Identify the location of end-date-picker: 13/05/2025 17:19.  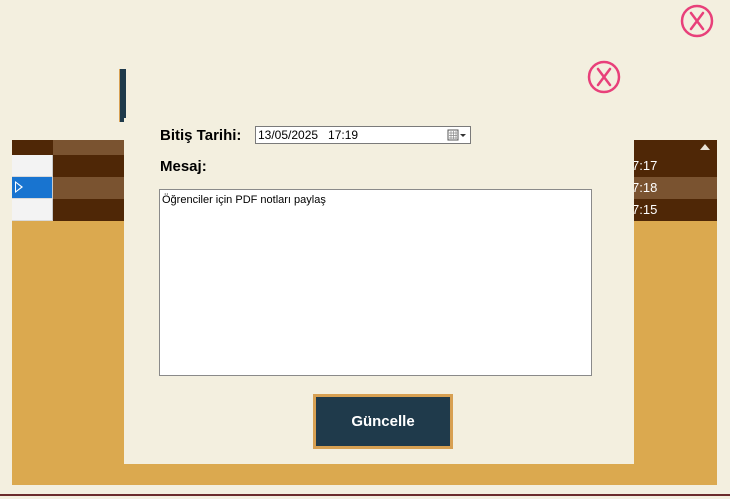
(363, 135).